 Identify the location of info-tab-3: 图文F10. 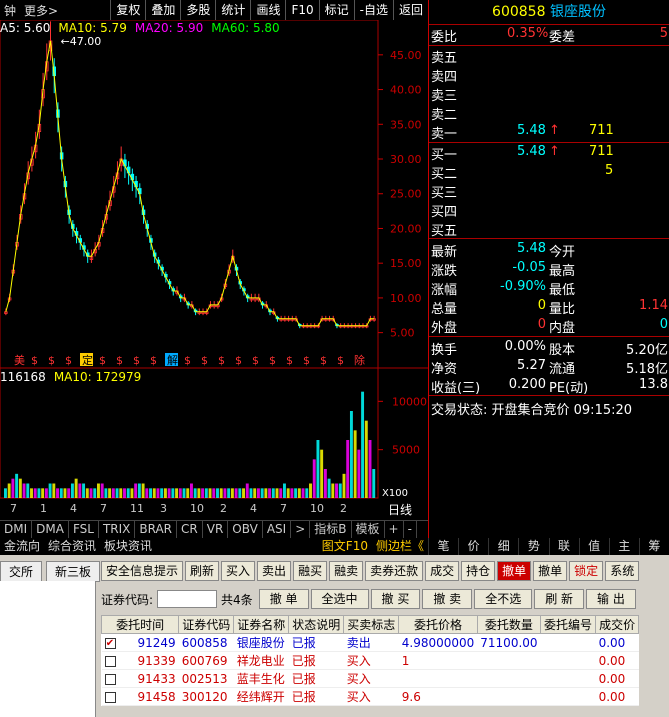
(345, 546).